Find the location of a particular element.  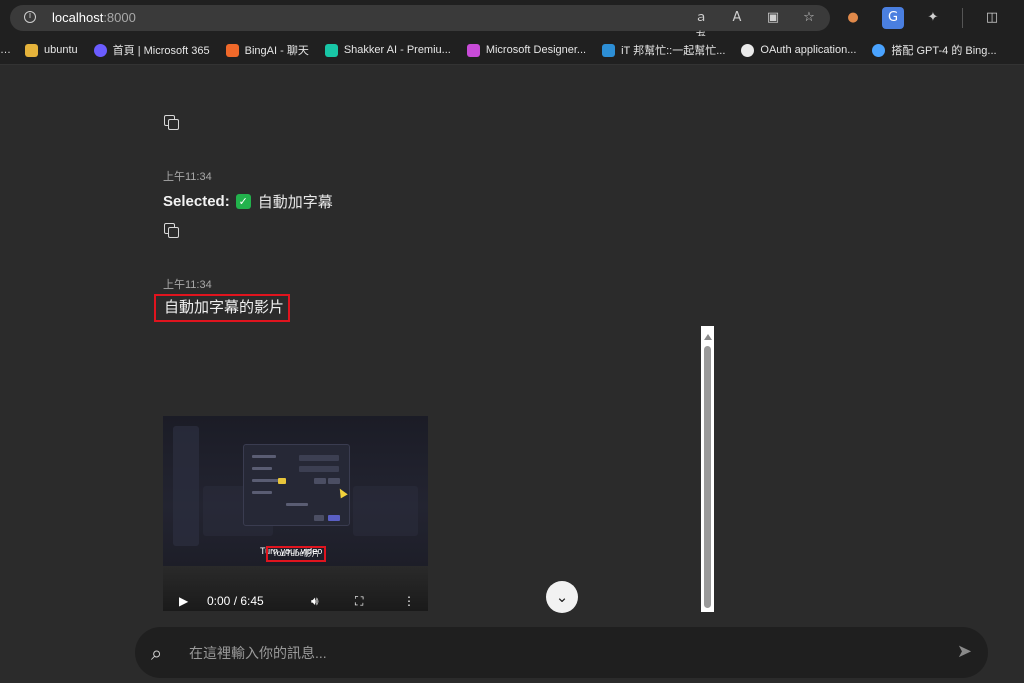

ithome-icon is located at coordinates (609, 50).